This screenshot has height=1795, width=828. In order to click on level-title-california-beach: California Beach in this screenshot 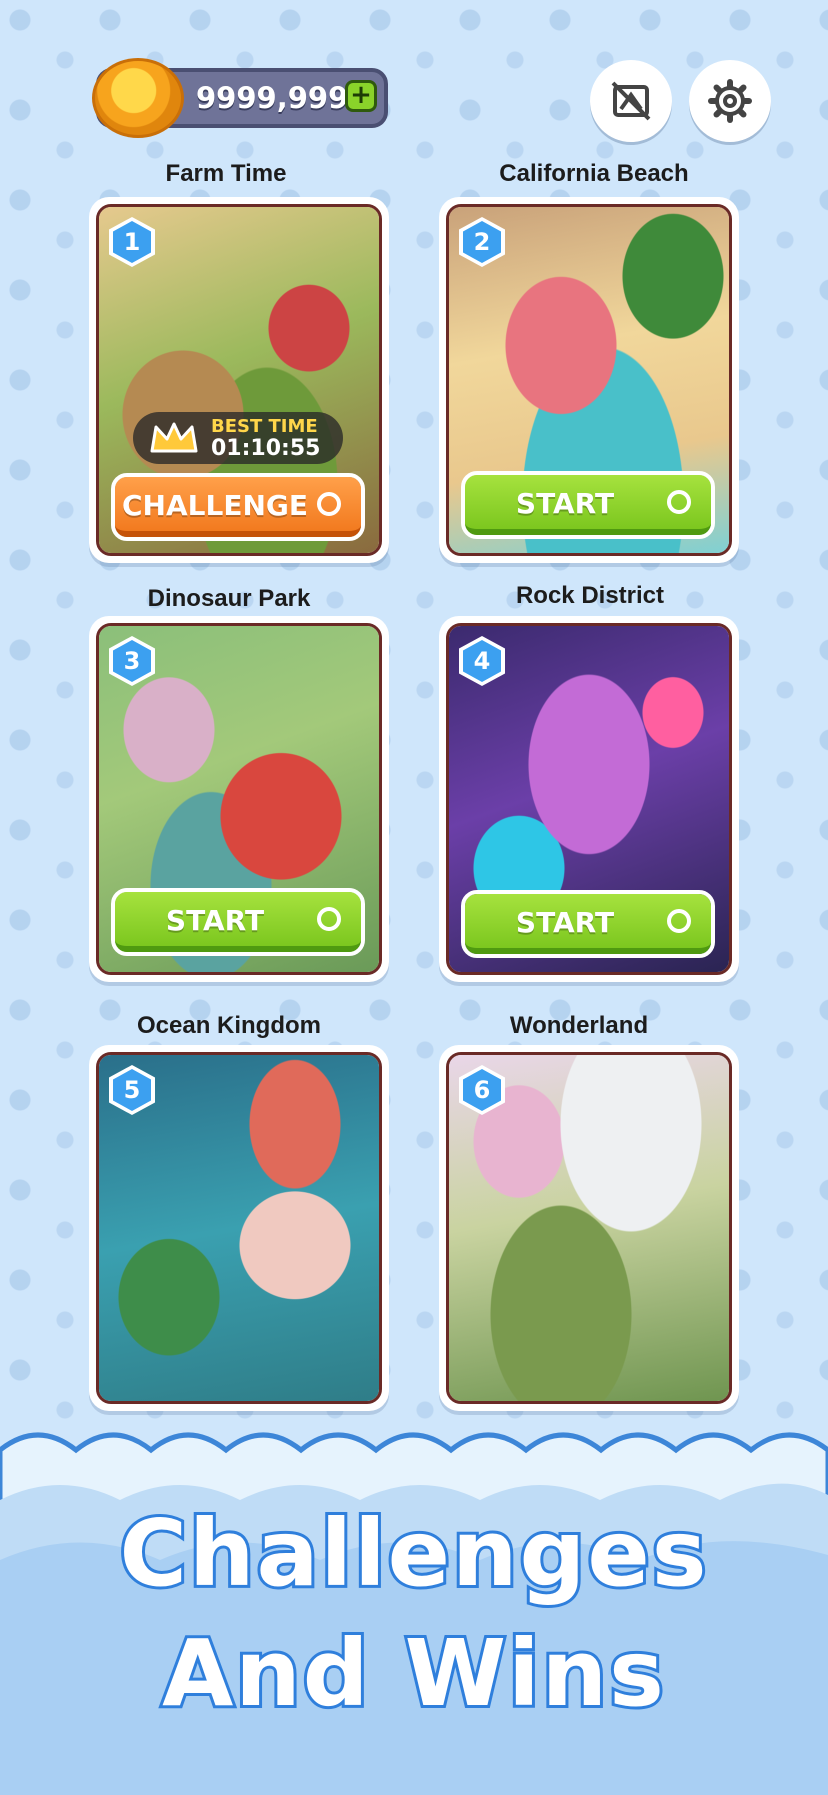, I will do `click(594, 173)`.